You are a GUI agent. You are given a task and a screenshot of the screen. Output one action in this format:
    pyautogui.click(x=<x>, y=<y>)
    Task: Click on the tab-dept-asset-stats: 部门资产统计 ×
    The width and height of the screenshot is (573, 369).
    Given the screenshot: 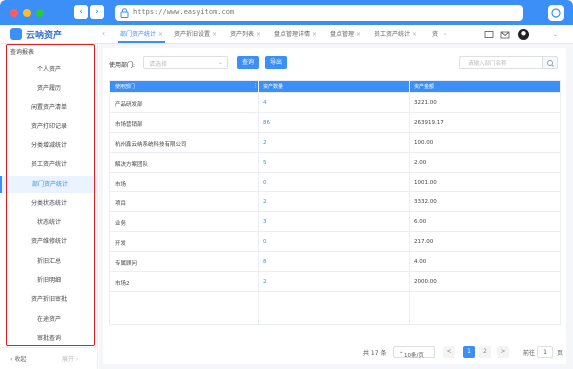 What is the action you would take?
    pyautogui.click(x=142, y=36)
    